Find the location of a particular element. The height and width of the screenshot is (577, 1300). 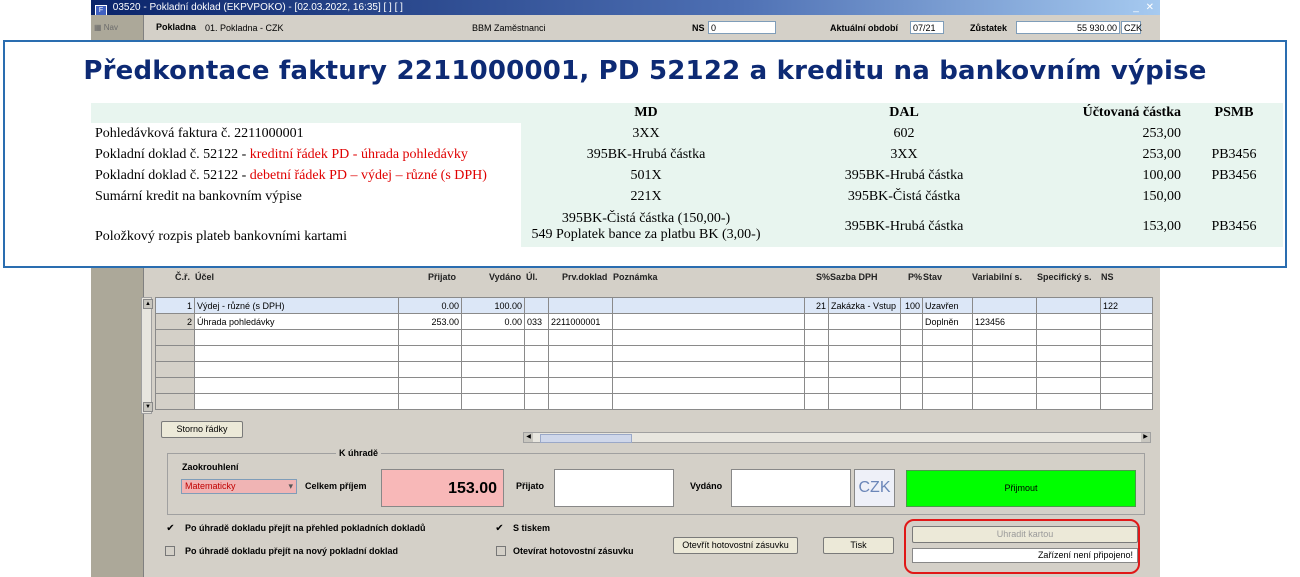

nav-button: ▦ Nav is located at coordinates (106, 27).